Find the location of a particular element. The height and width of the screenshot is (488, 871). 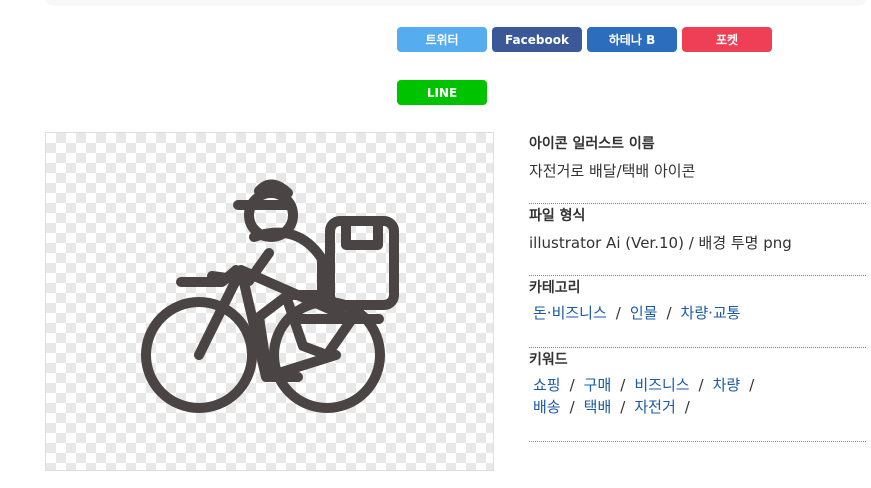

hatena-share-button: 하테나 B is located at coordinates (632, 39).